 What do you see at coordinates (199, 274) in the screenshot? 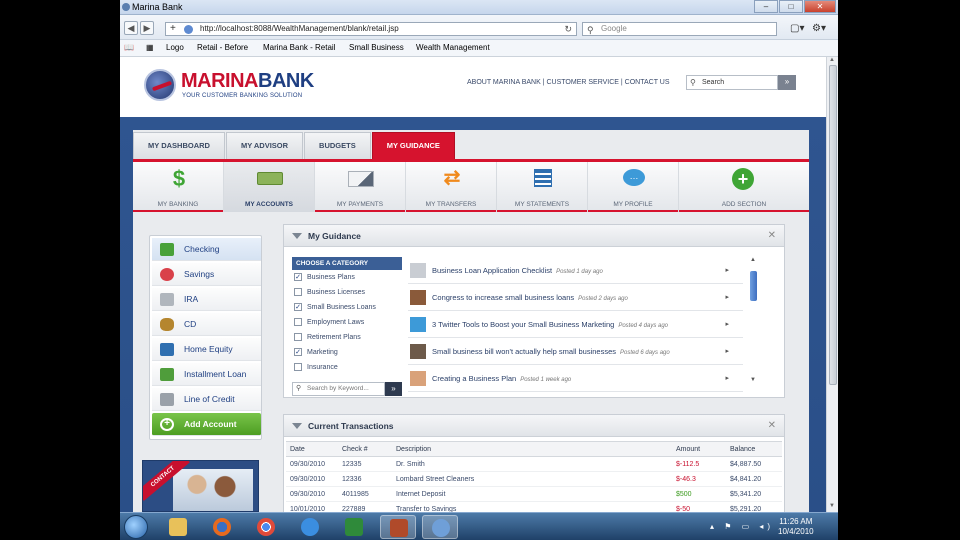
I see `sidebar-item-label: Savings` at bounding box center [199, 274].